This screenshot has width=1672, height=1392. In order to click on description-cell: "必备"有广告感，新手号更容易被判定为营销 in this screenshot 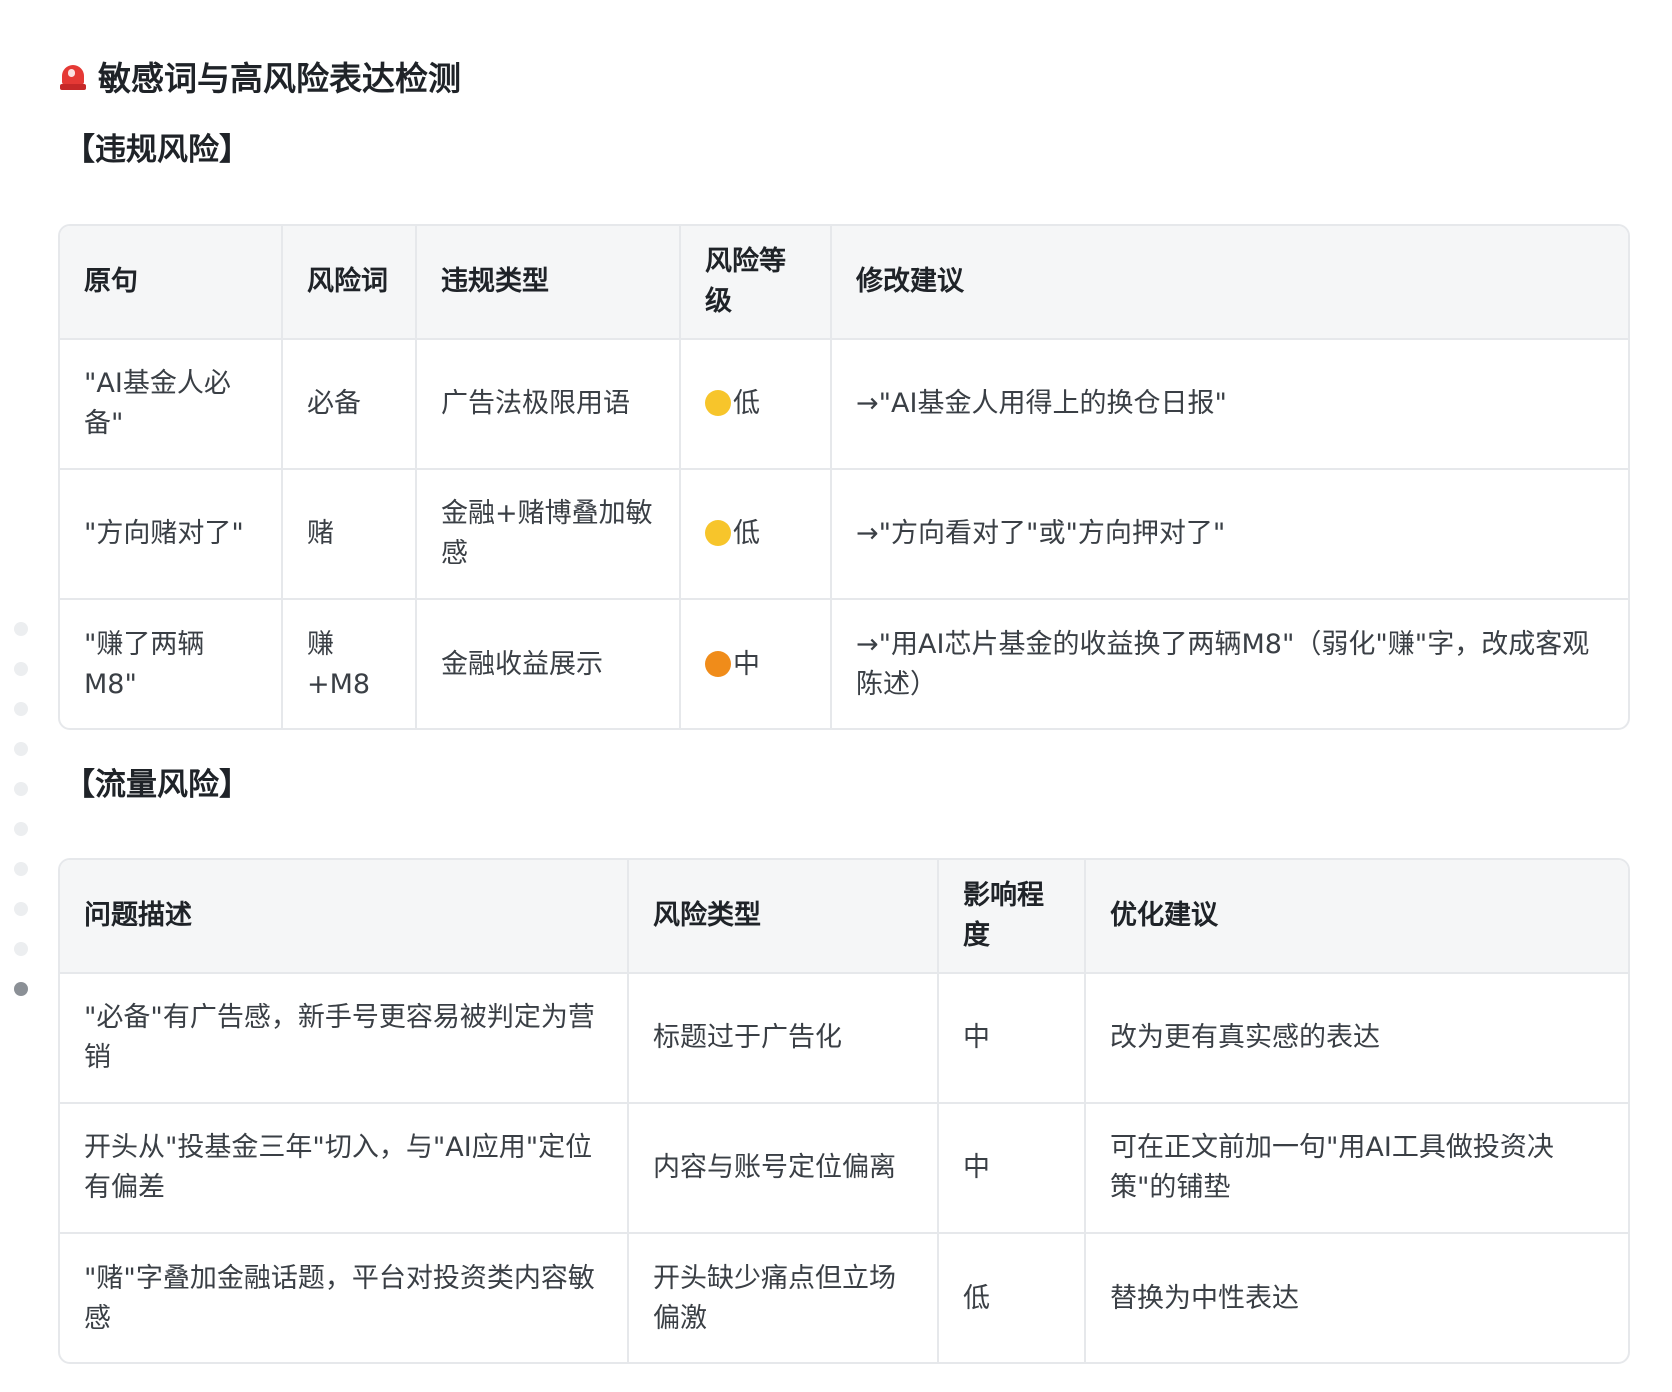, I will do `click(344, 1038)`.